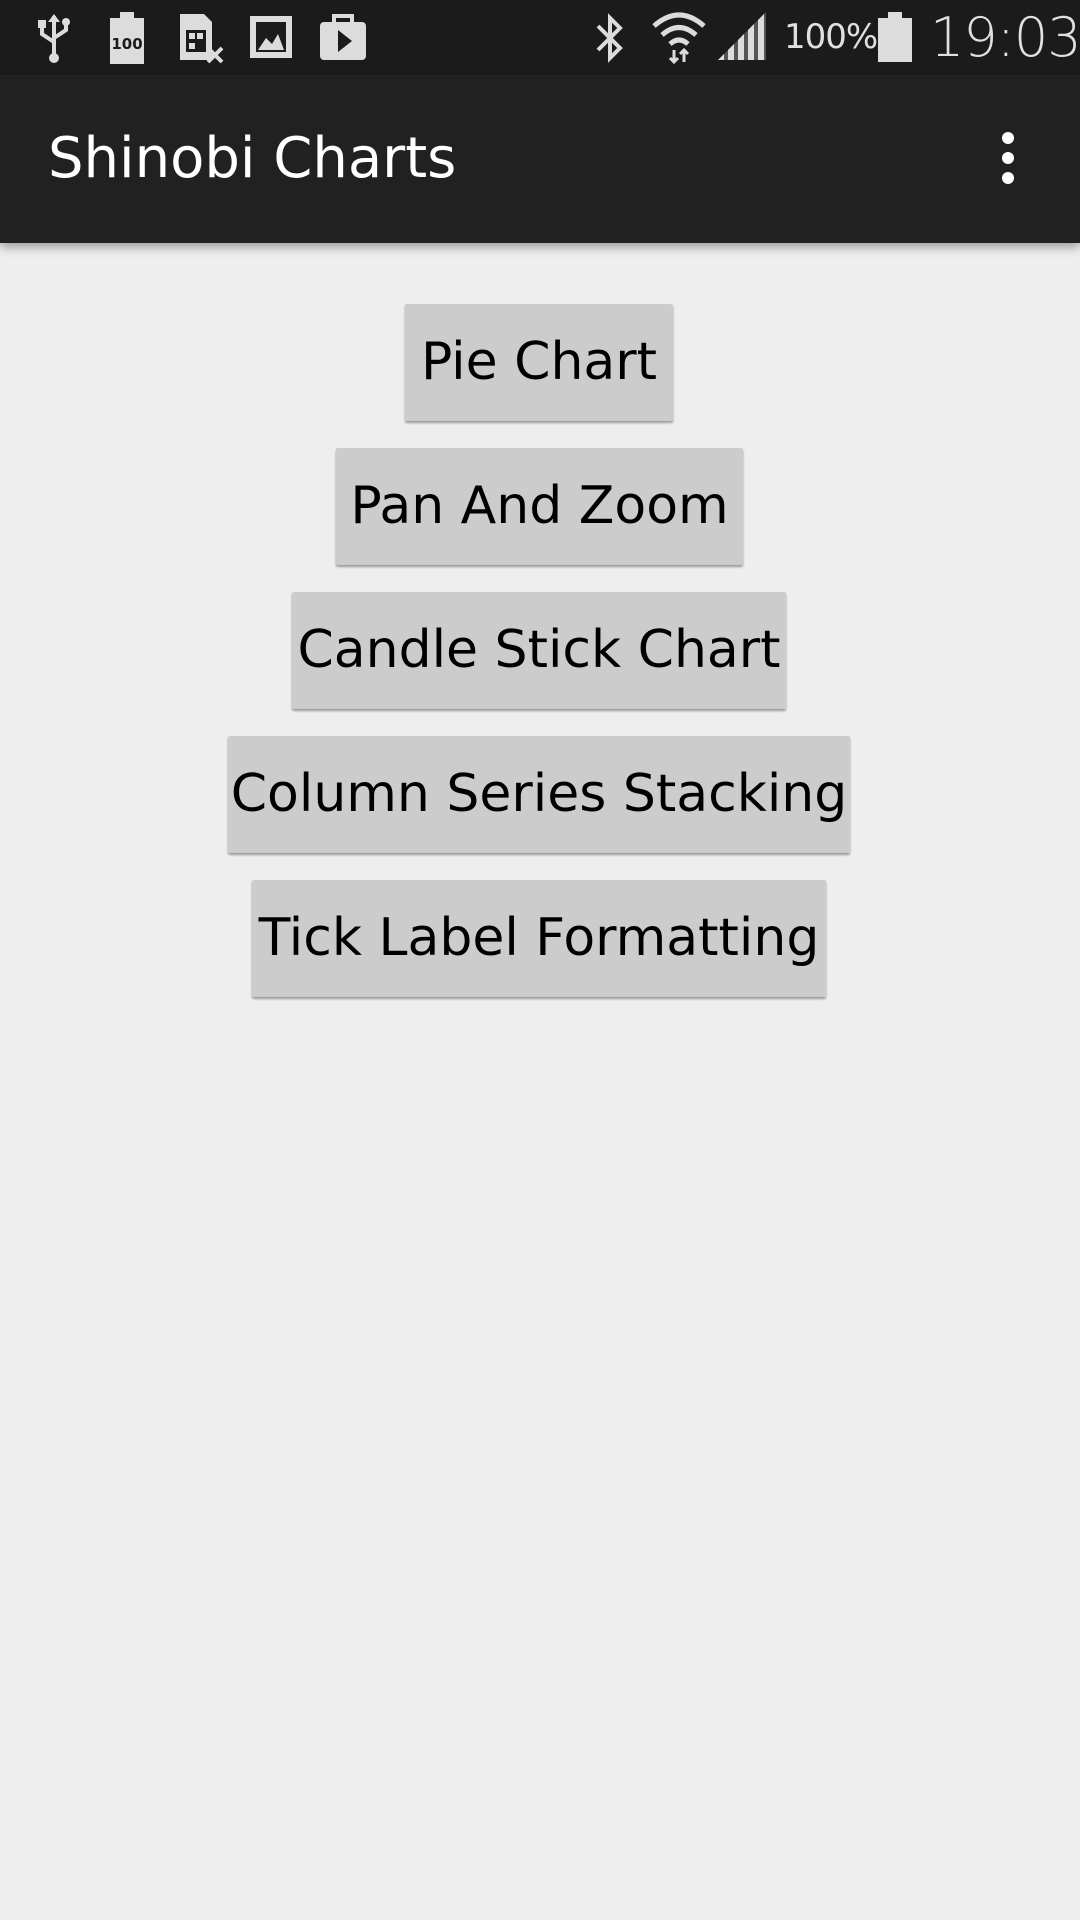  What do you see at coordinates (343, 37) in the screenshot?
I see `play-store-icon` at bounding box center [343, 37].